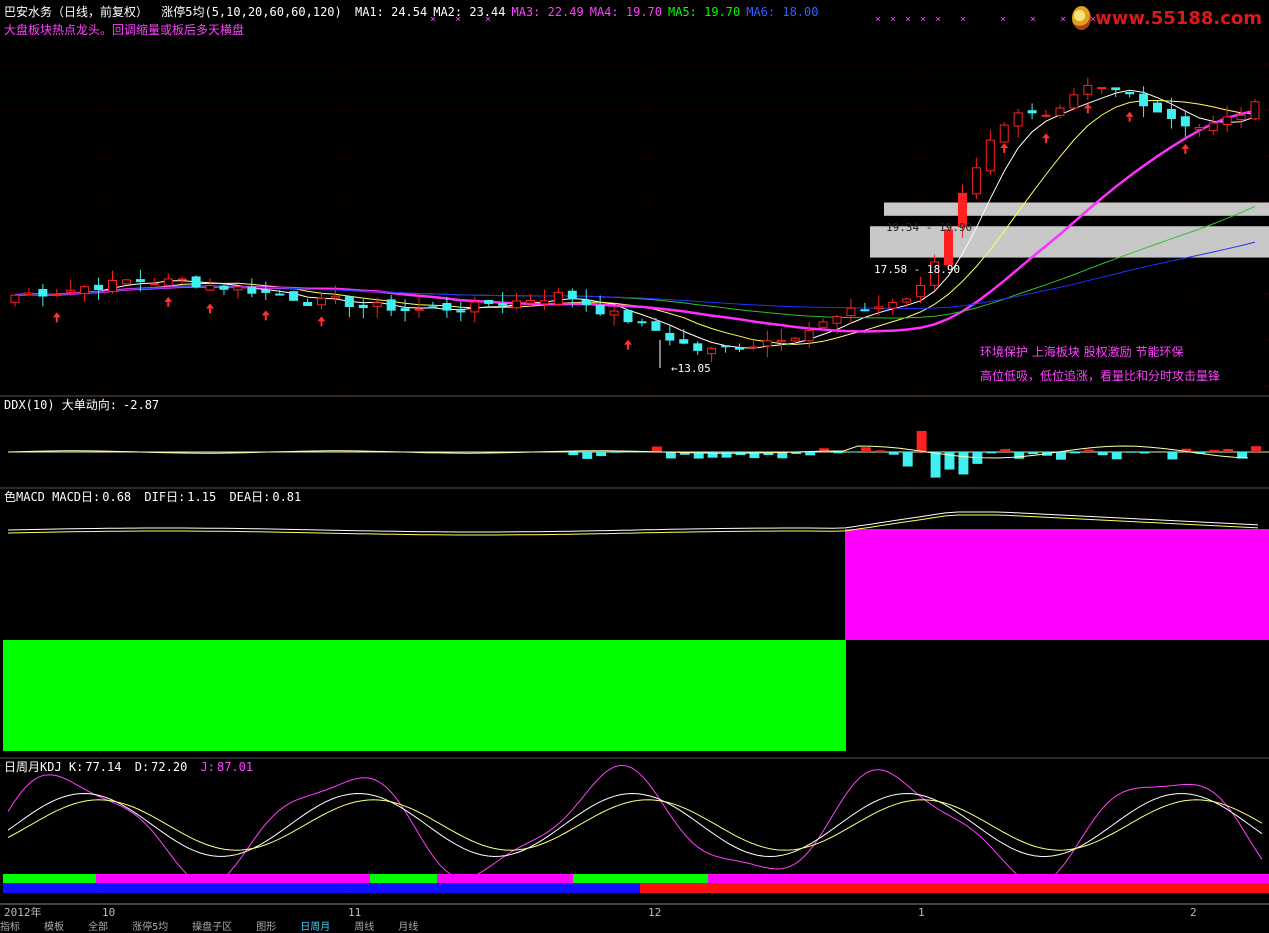 This screenshot has height=933, width=1269. What do you see at coordinates (1178, 18) in the screenshot?
I see `logo-text: www.55188.com` at bounding box center [1178, 18].